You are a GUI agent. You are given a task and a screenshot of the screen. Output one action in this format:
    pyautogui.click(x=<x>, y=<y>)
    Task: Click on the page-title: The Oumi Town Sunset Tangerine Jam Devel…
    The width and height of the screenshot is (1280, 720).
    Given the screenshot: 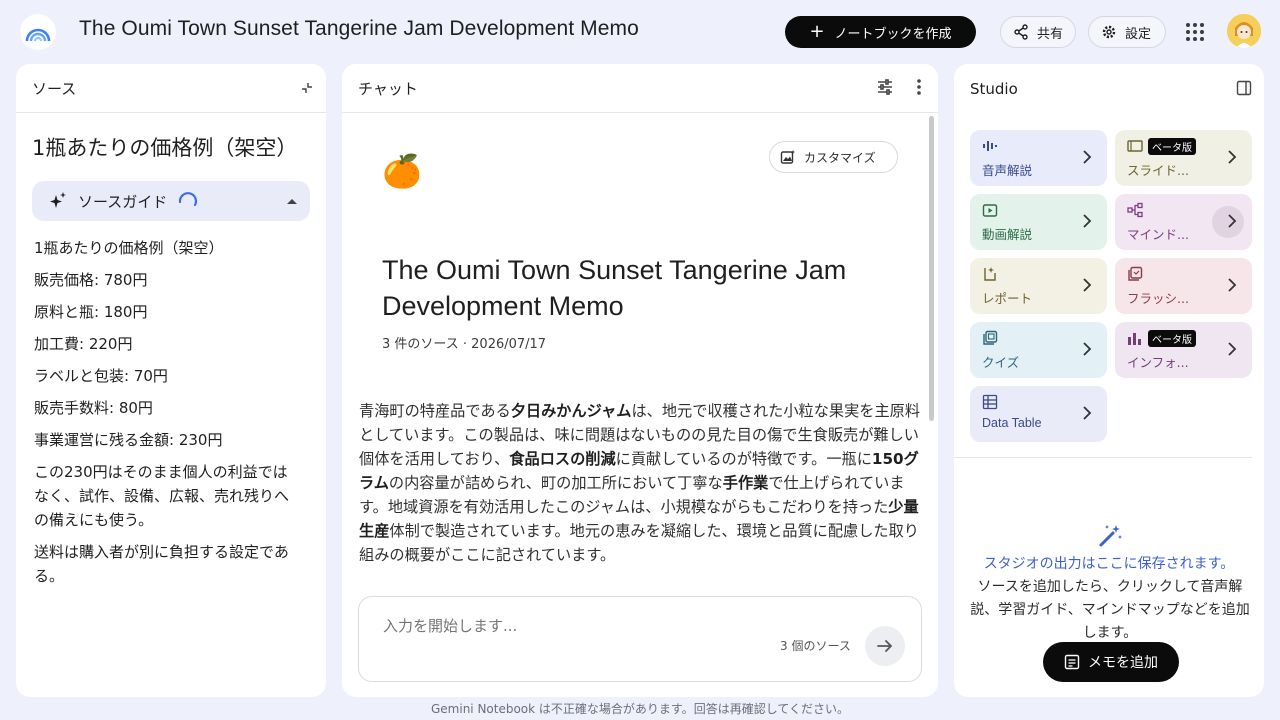 What is the action you would take?
    pyautogui.click(x=359, y=29)
    